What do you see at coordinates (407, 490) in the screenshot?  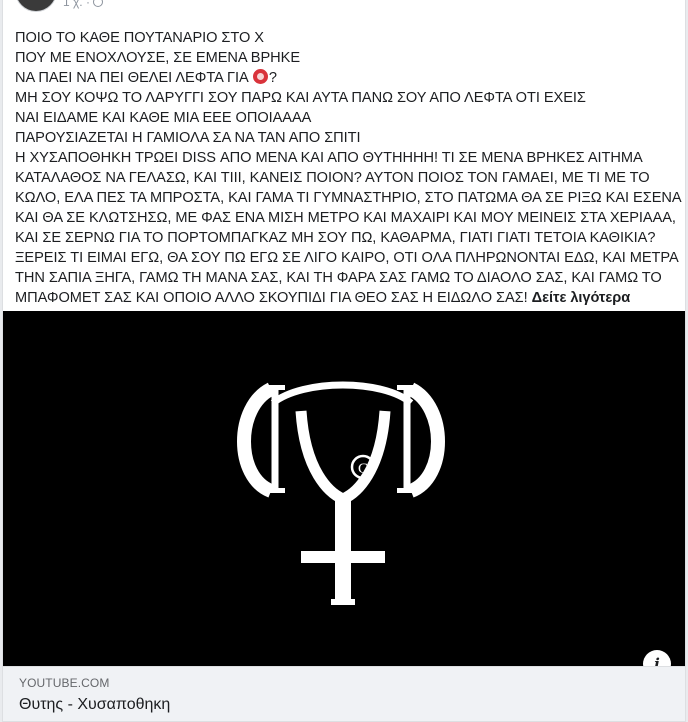 I see `logo-right-serif-bottom` at bounding box center [407, 490].